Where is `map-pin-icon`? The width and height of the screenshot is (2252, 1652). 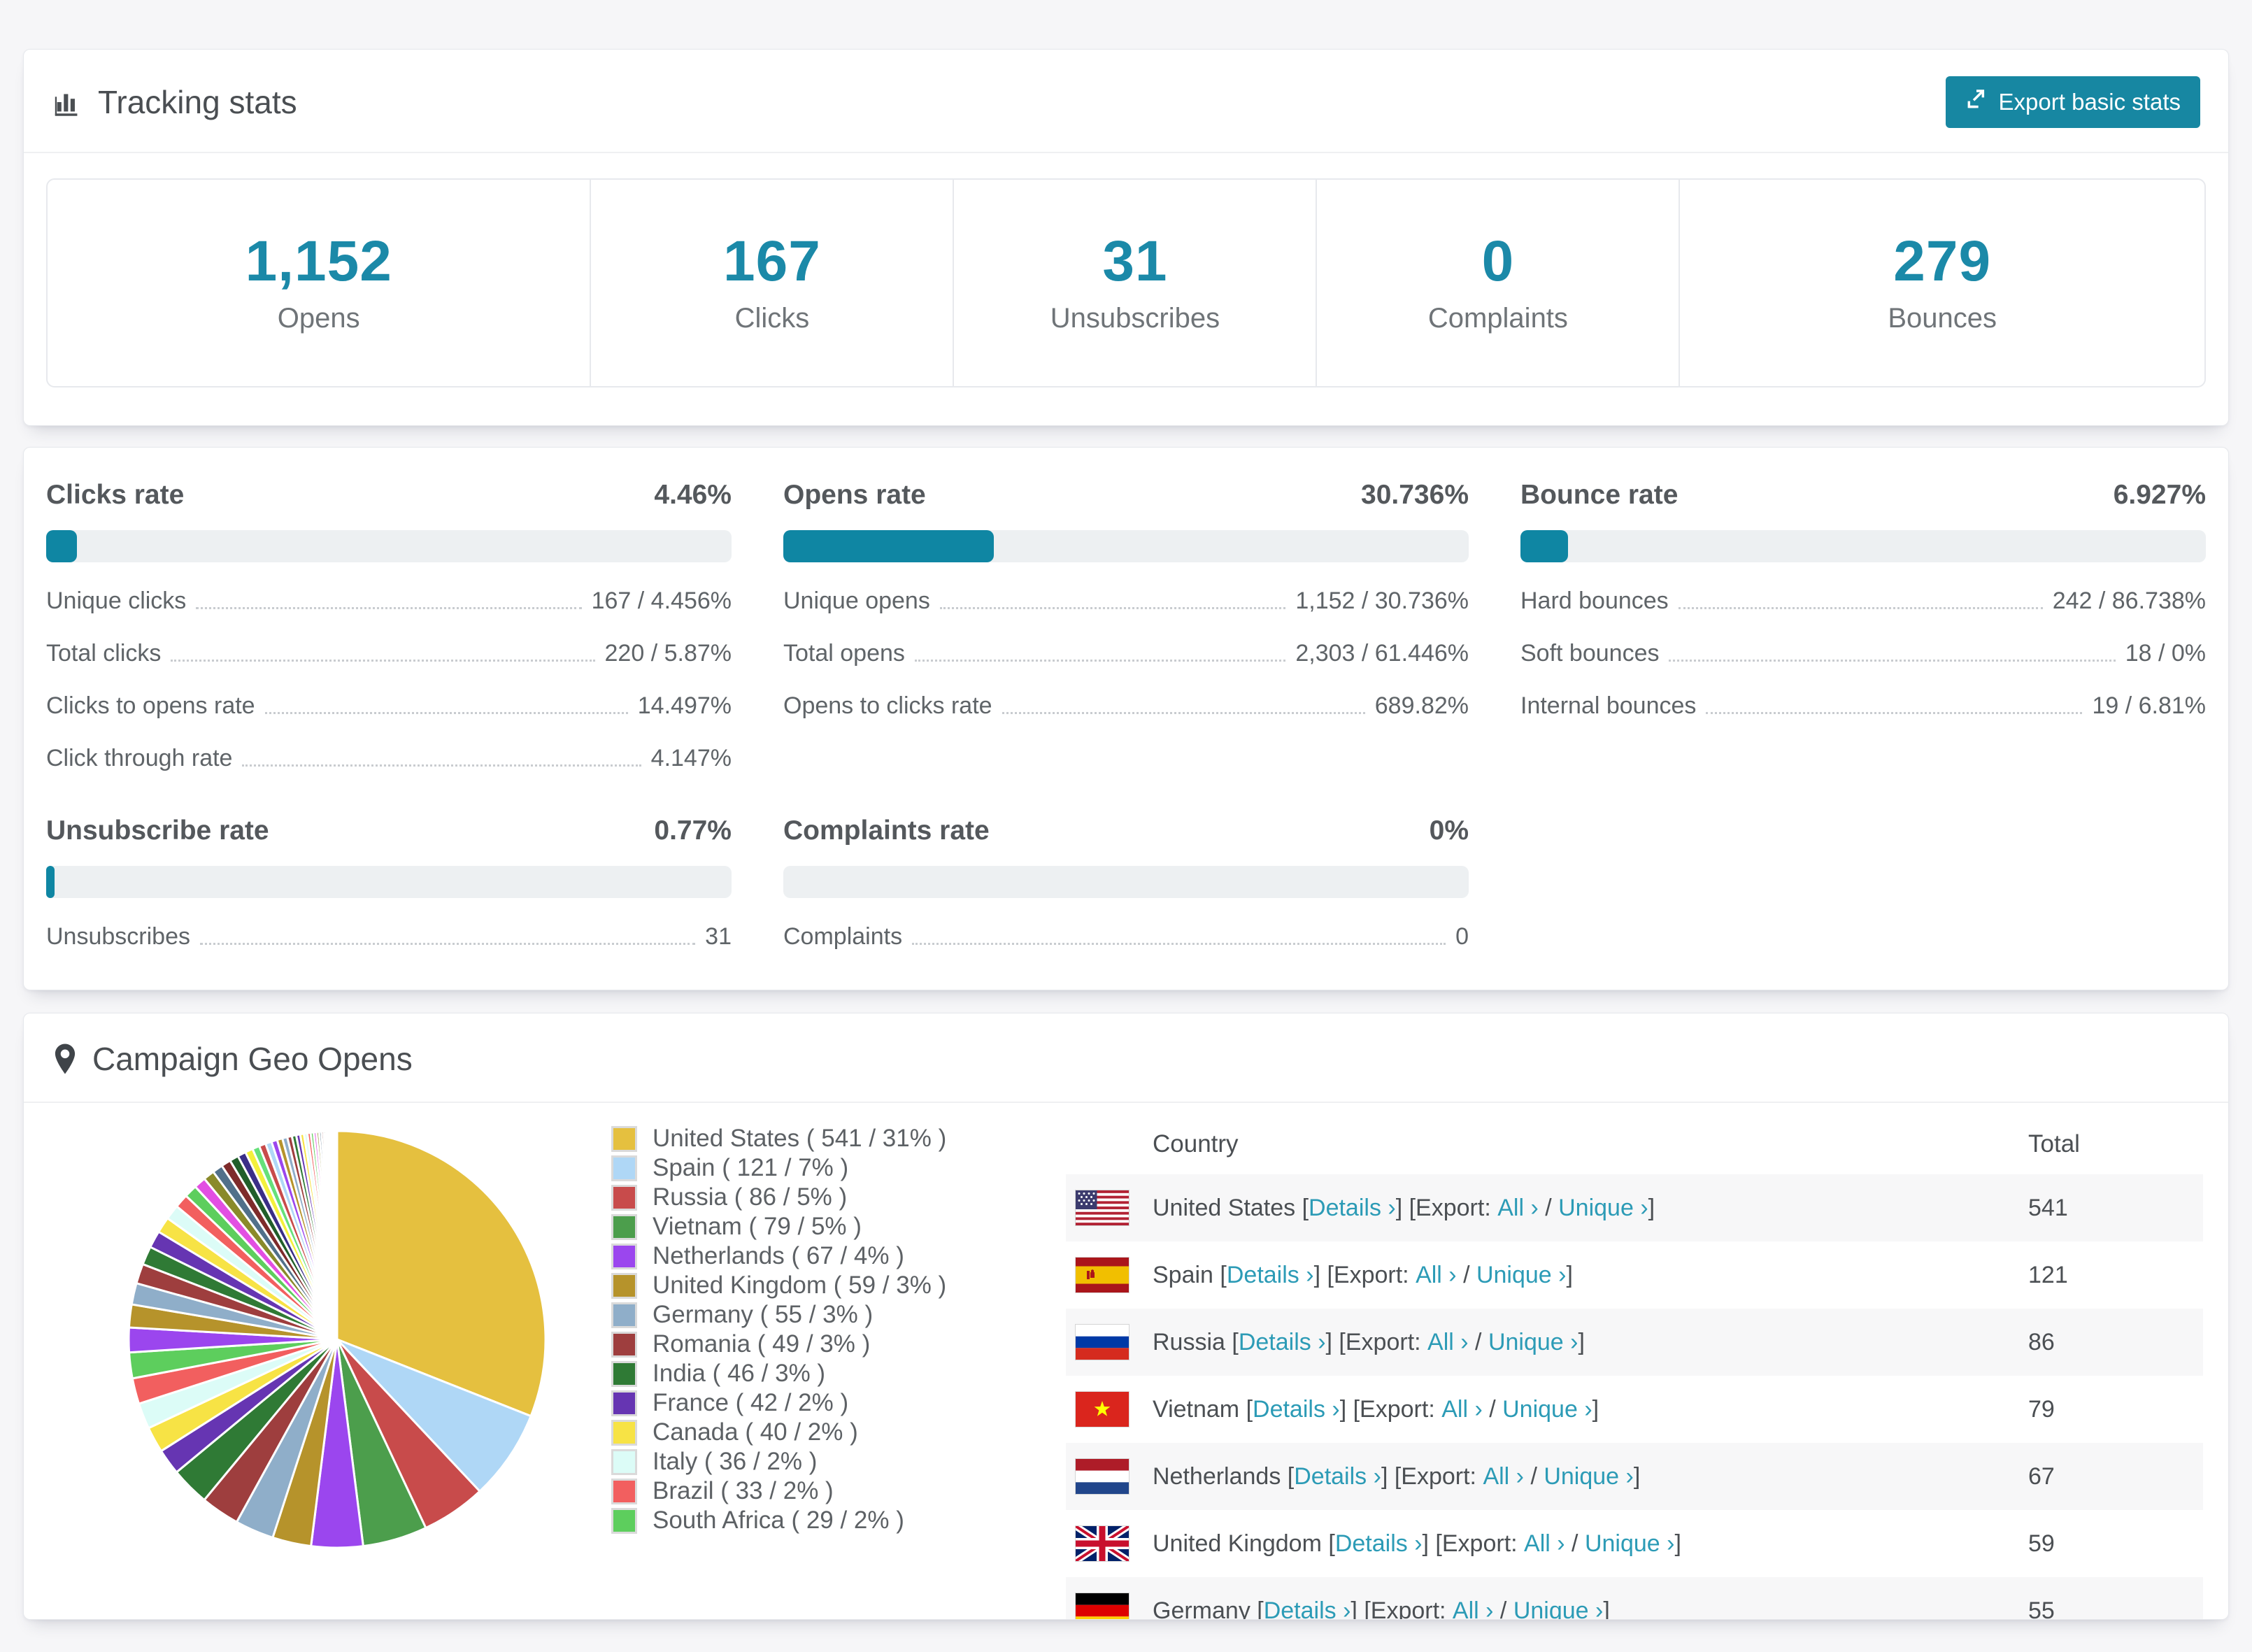 map-pin-icon is located at coordinates (65, 1059).